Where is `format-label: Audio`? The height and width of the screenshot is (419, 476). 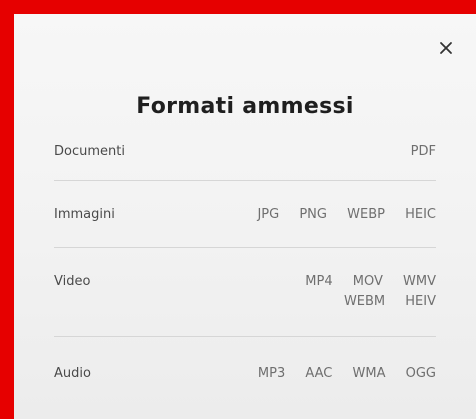
format-label: Audio is located at coordinates (72, 373).